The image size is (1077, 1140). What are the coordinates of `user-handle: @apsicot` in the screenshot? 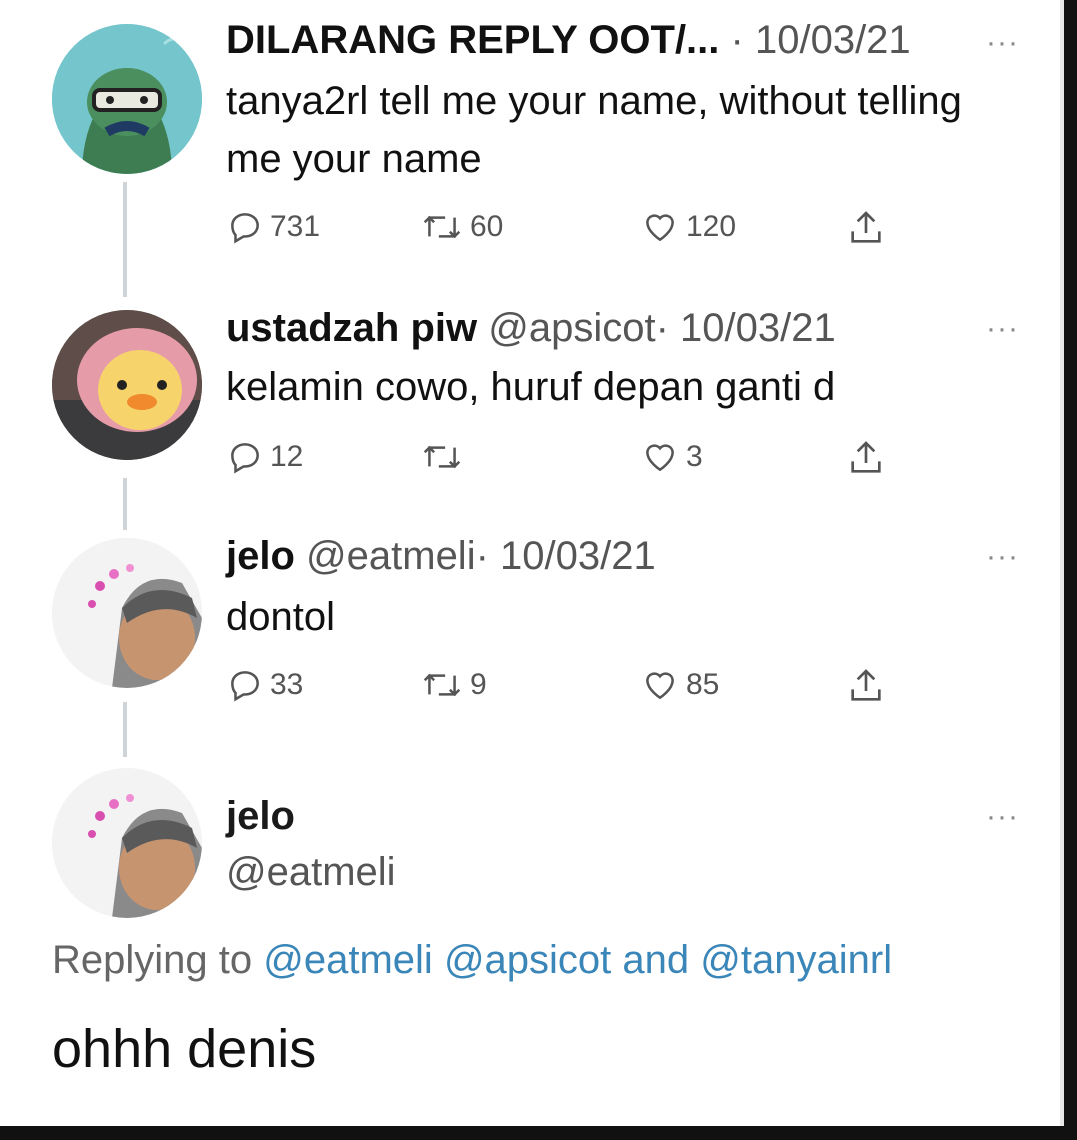 It's located at (571, 328).